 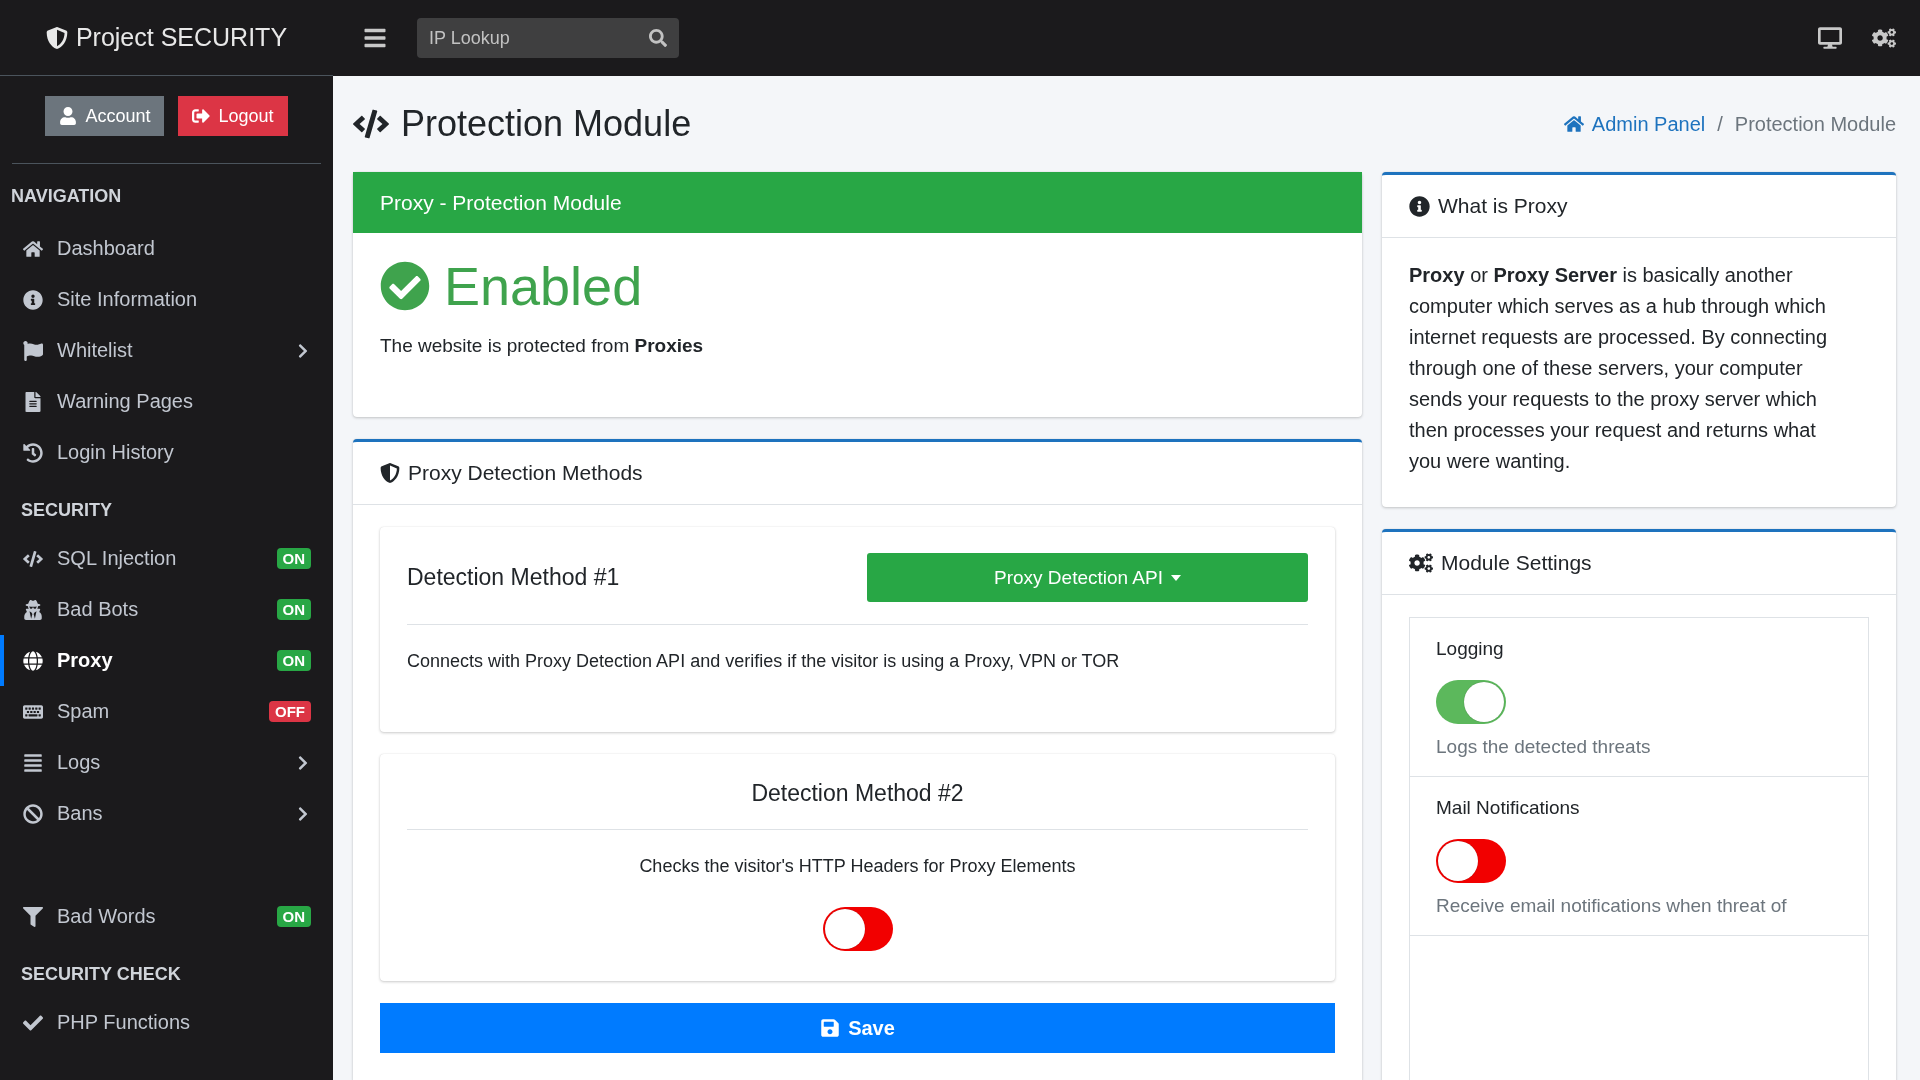 I want to click on sidebar-label: Site Information, so click(x=128, y=299).